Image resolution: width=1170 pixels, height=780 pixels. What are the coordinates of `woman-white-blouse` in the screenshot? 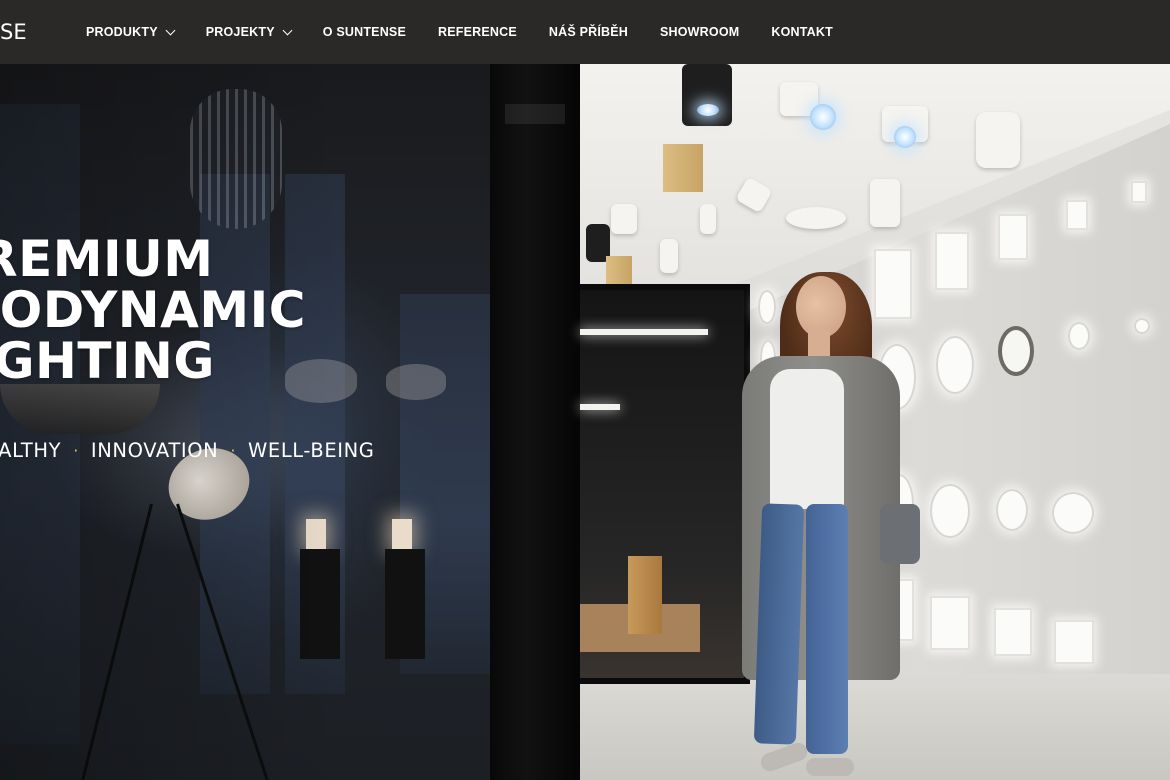 It's located at (807, 439).